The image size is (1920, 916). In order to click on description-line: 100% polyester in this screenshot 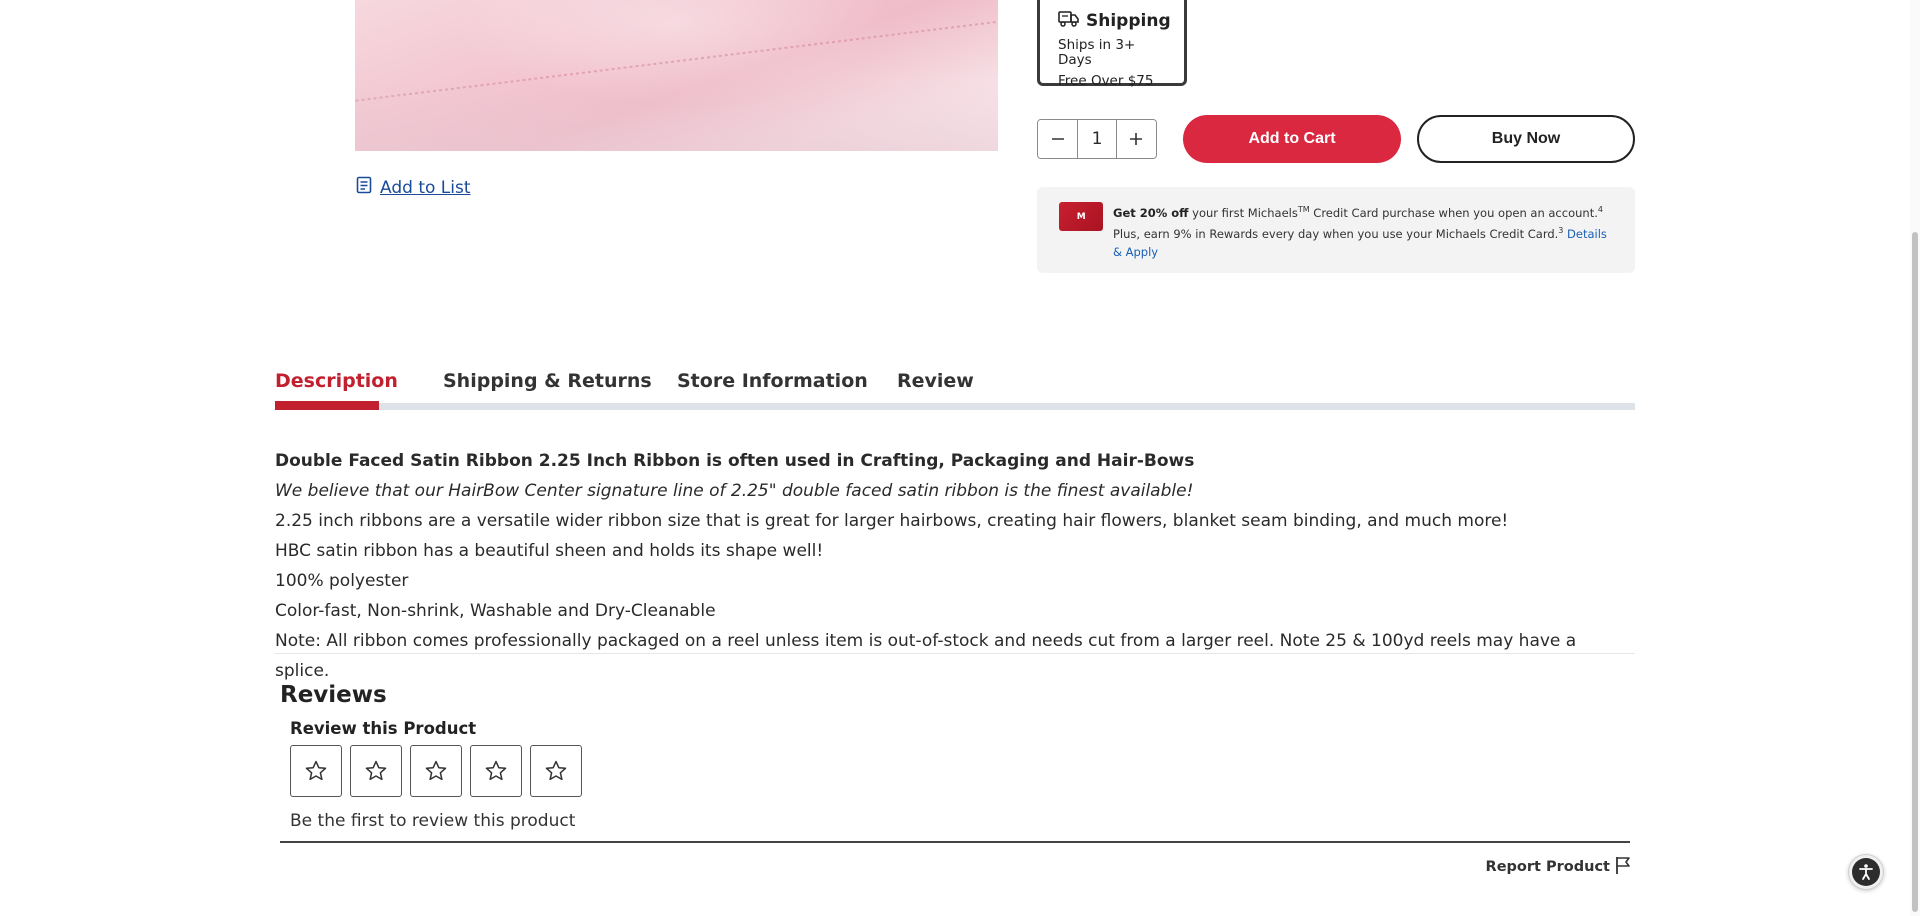, I will do `click(342, 581)`.